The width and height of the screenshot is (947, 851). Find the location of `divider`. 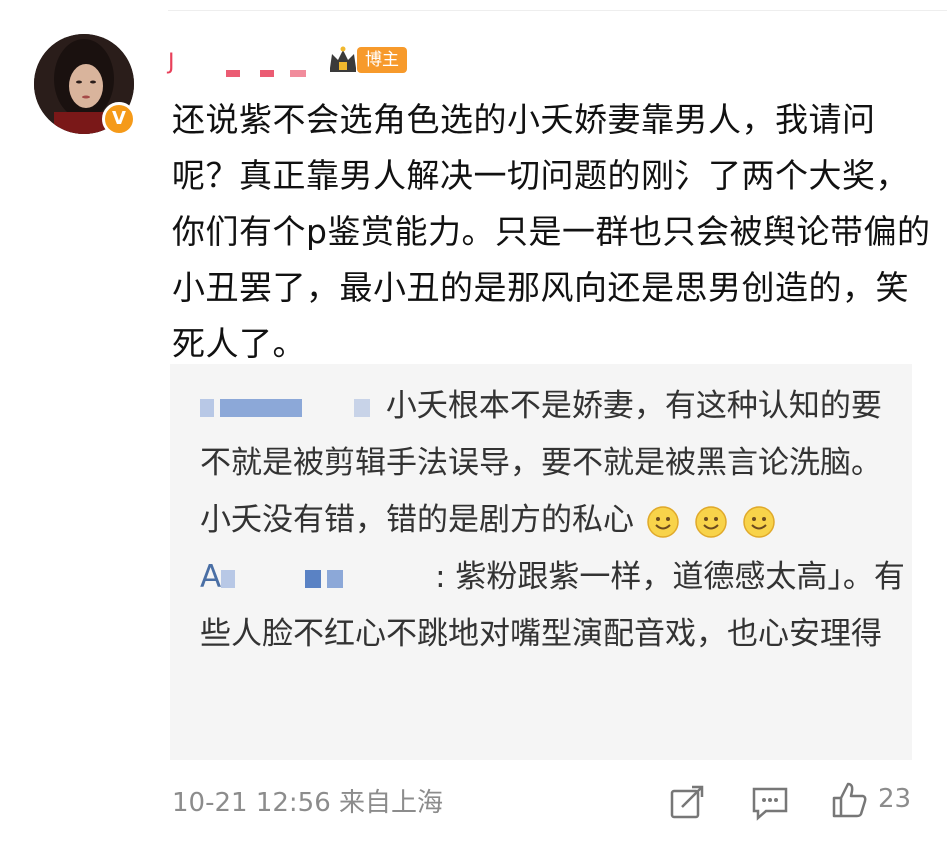

divider is located at coordinates (557, 10).